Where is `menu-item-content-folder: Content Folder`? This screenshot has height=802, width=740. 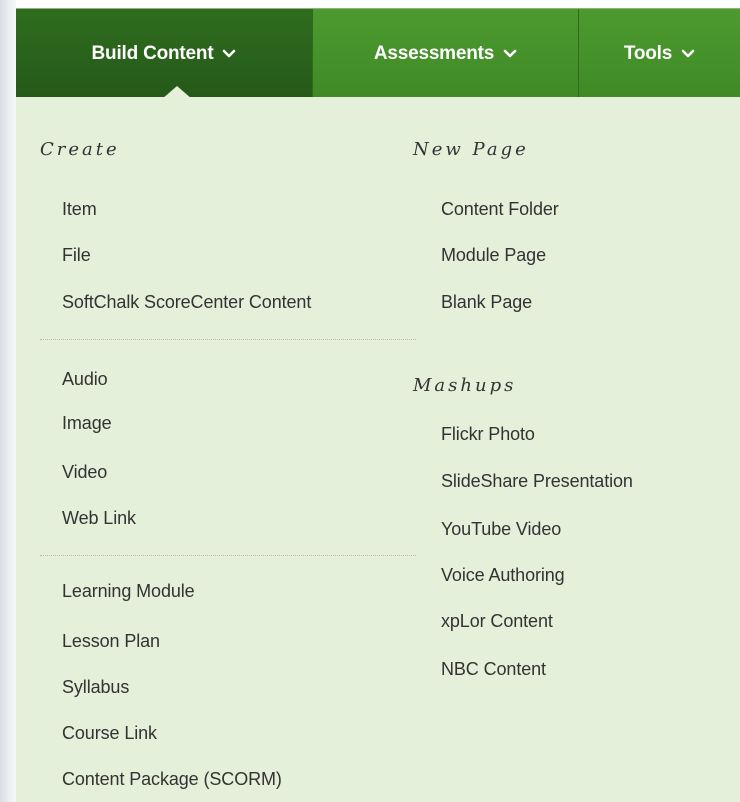
menu-item-content-folder: Content Folder is located at coordinates (500, 209).